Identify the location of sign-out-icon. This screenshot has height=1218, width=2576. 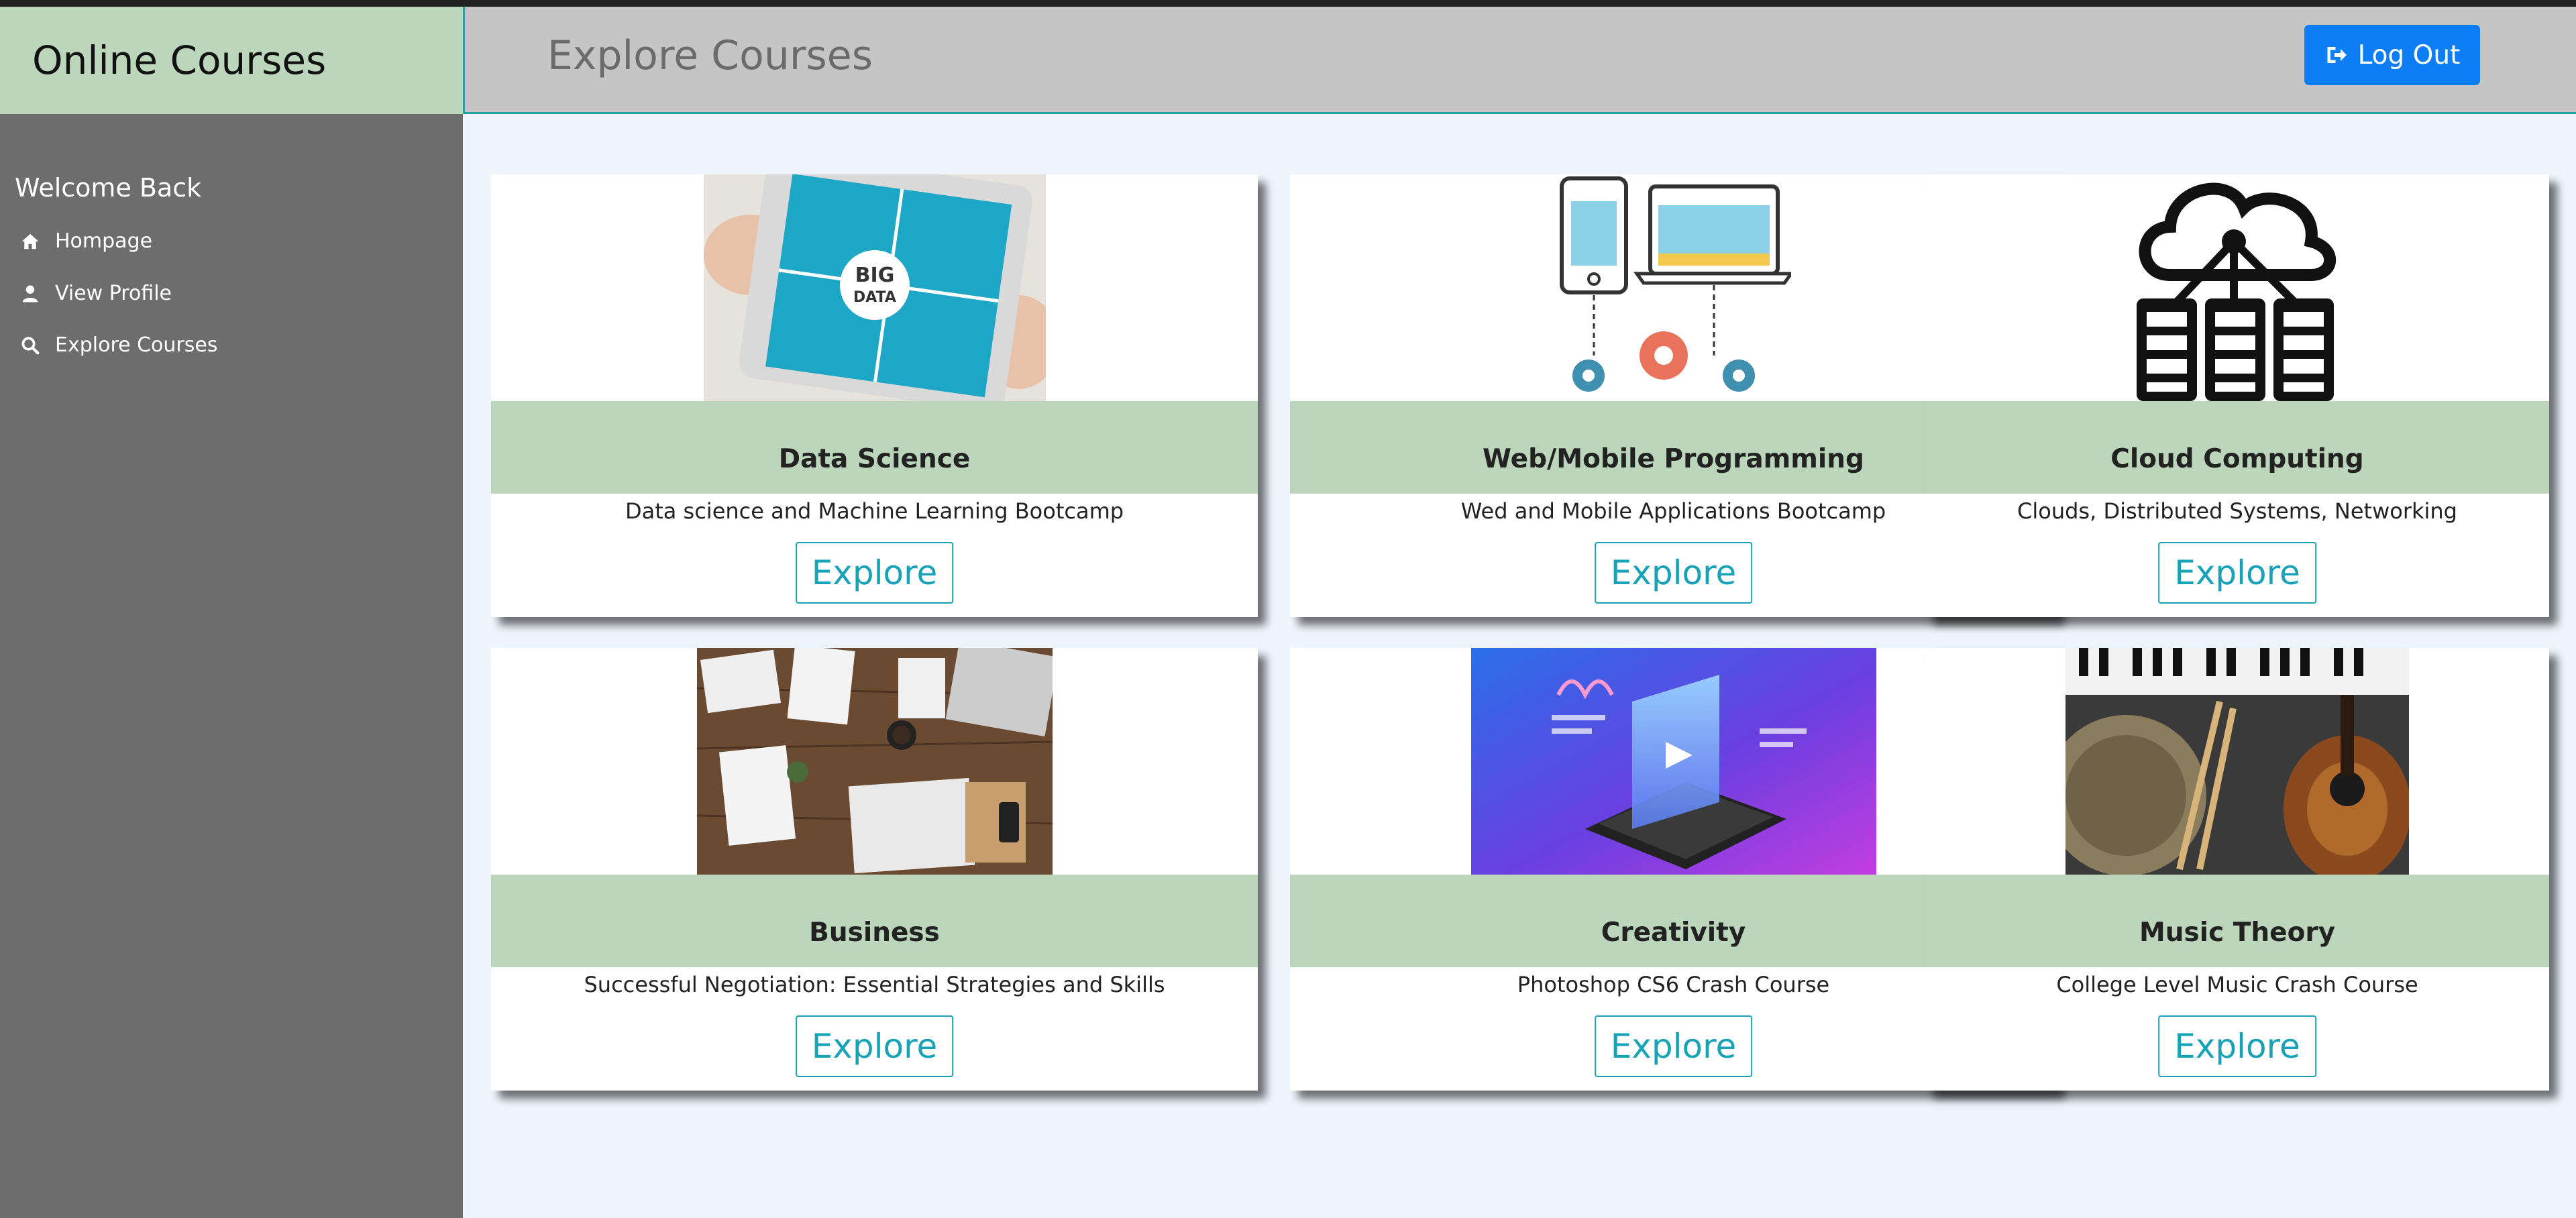
(2337, 55).